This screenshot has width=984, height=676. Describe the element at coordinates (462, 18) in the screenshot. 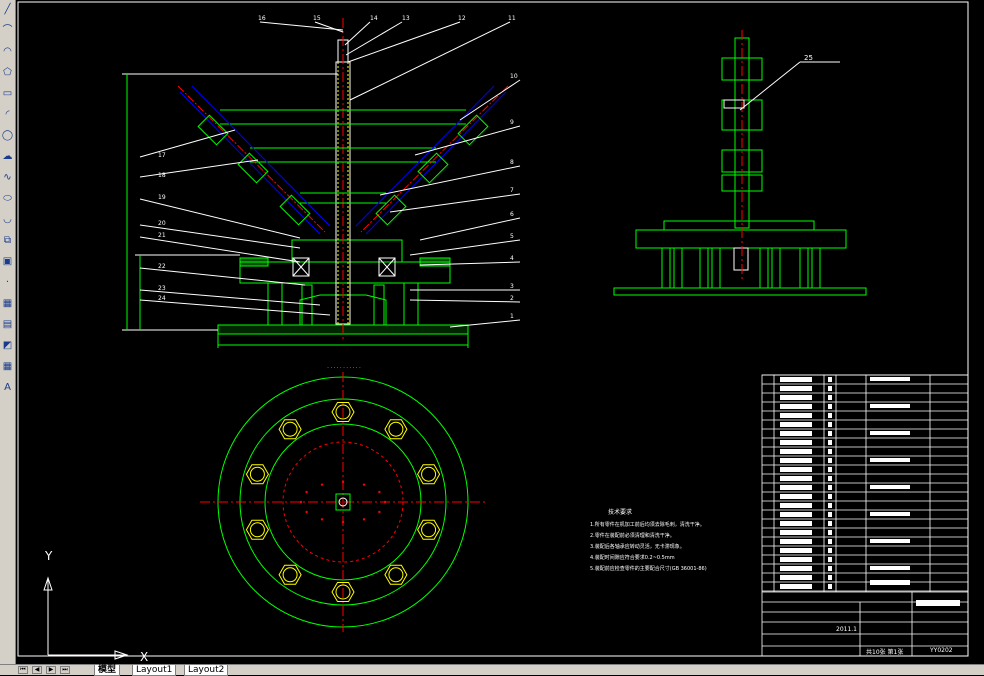

I see `balloon-12: 12` at that location.